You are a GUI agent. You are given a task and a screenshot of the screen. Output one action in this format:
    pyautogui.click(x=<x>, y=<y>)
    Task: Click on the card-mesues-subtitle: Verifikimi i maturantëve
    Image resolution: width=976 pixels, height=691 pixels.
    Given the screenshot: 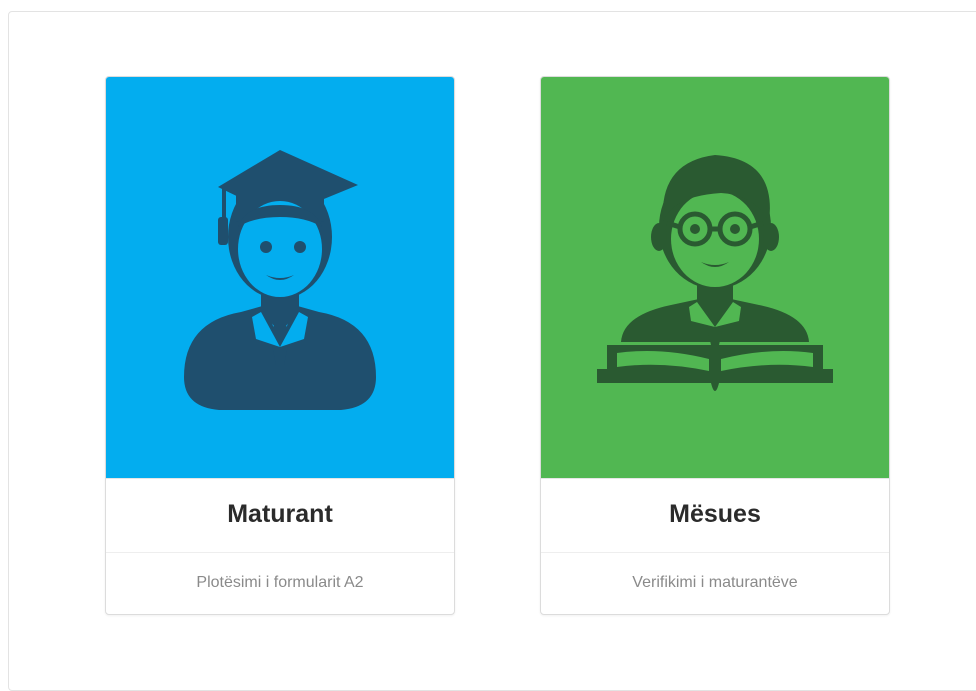 What is the action you would take?
    pyautogui.click(x=715, y=583)
    